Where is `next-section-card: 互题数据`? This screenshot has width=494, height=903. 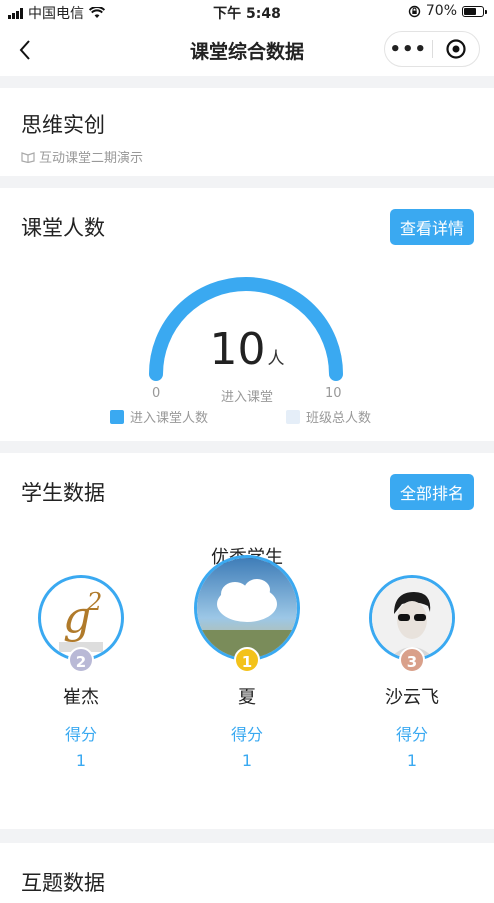
next-section-card: 互题数据 is located at coordinates (247, 873).